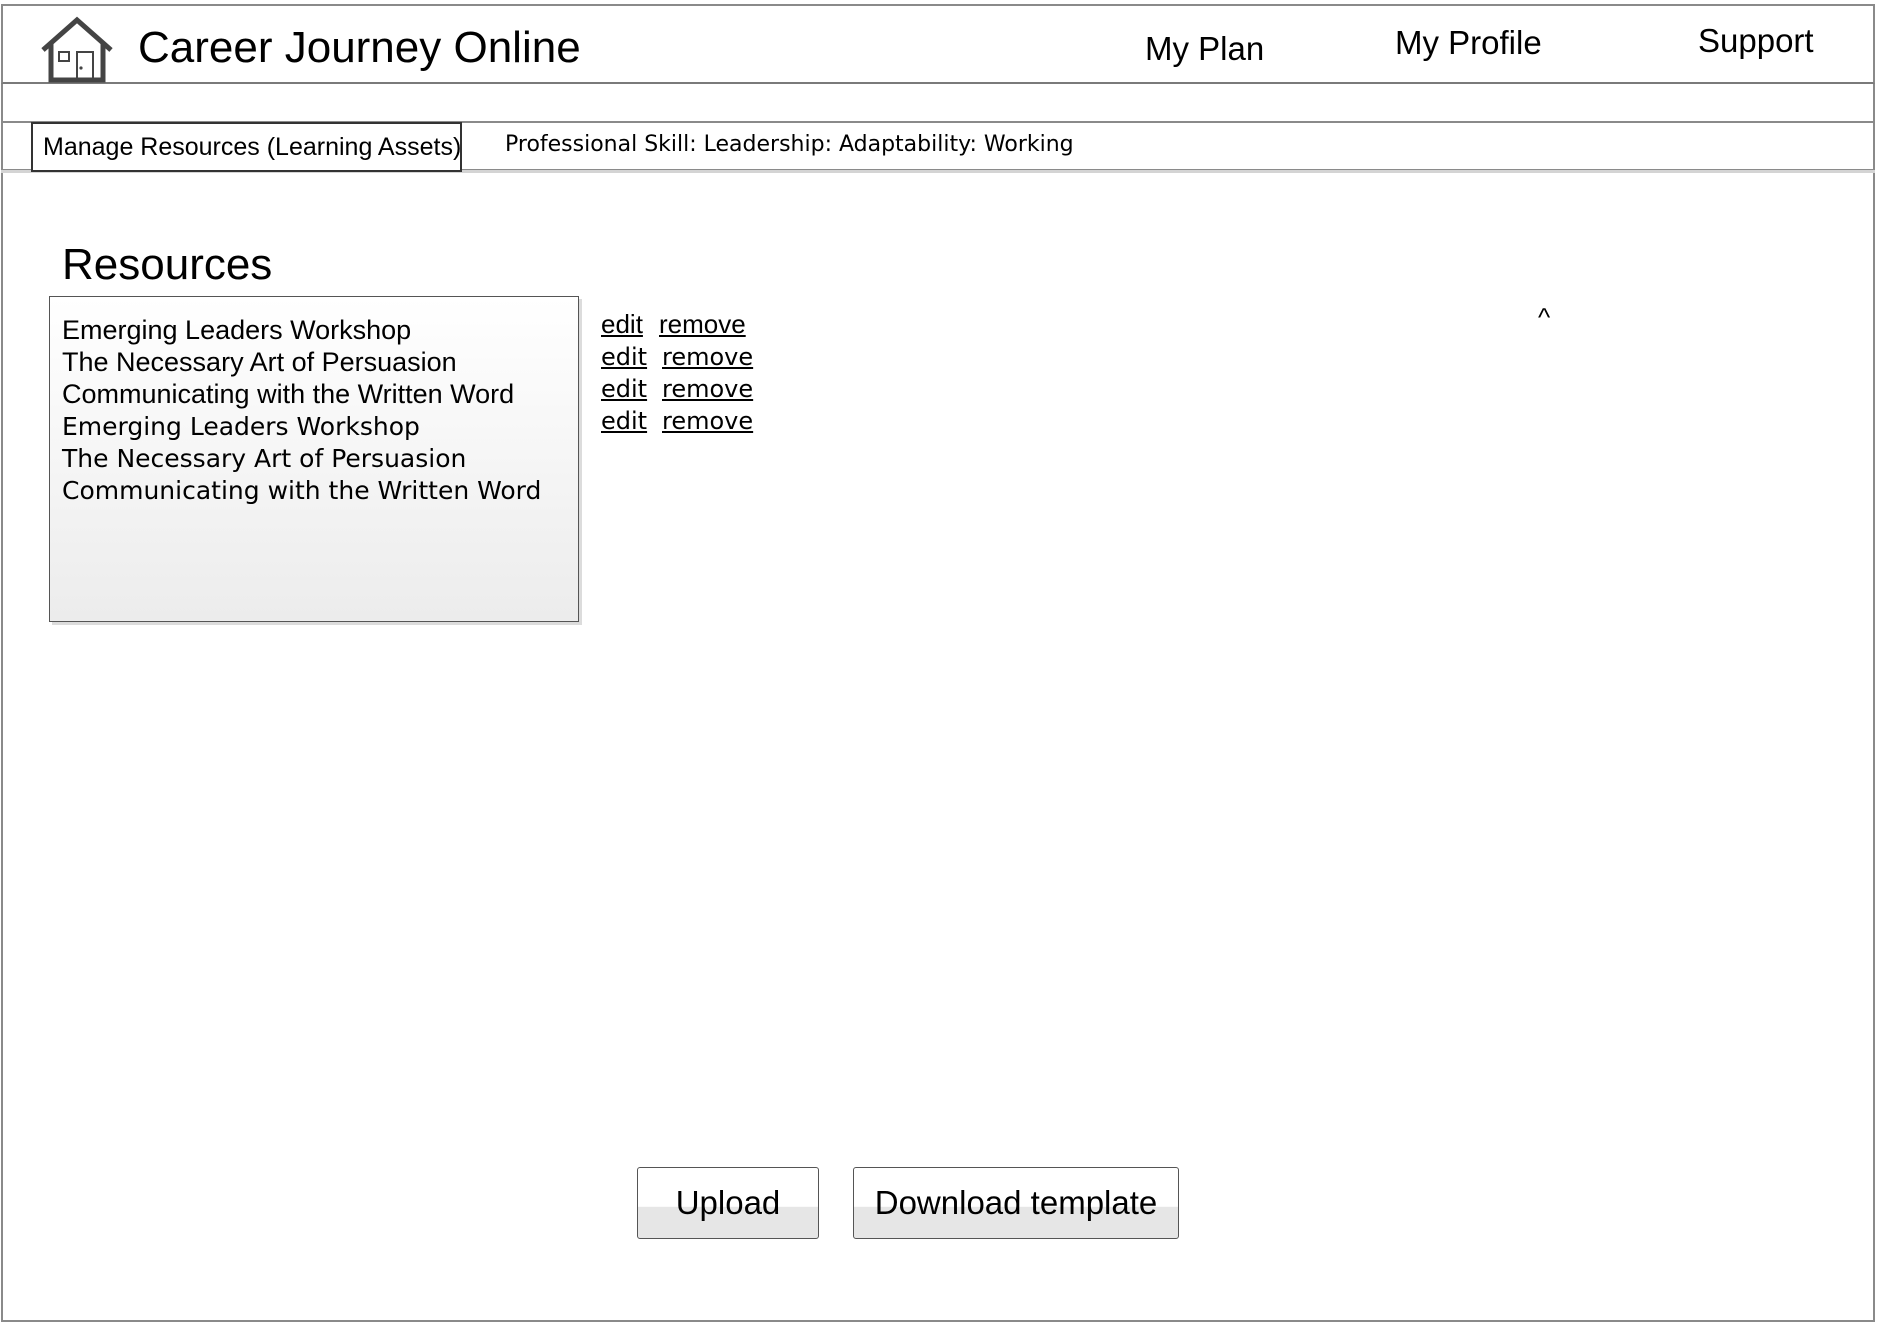 The image size is (1877, 1324). Describe the element at coordinates (1016, 1203) in the screenshot. I see `download-template-button: Download template` at that location.